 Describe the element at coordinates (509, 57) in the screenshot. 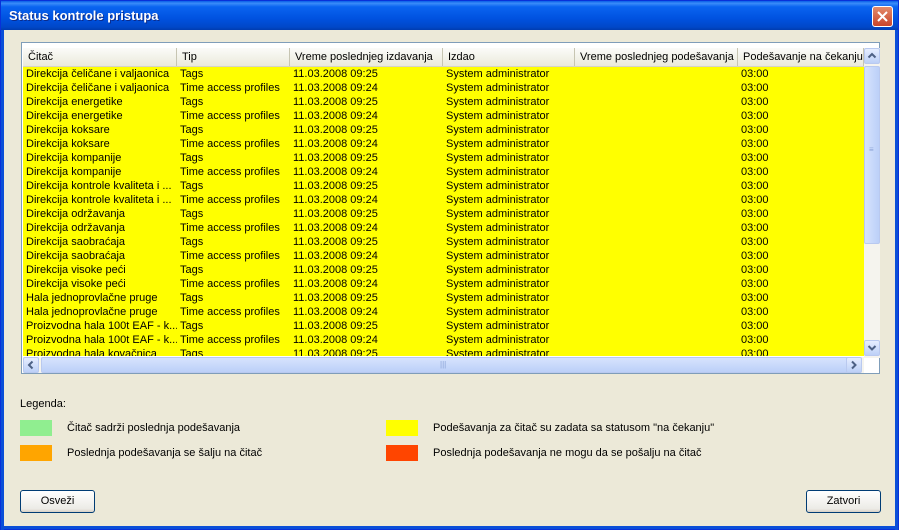

I see `column-header: Izdao` at that location.